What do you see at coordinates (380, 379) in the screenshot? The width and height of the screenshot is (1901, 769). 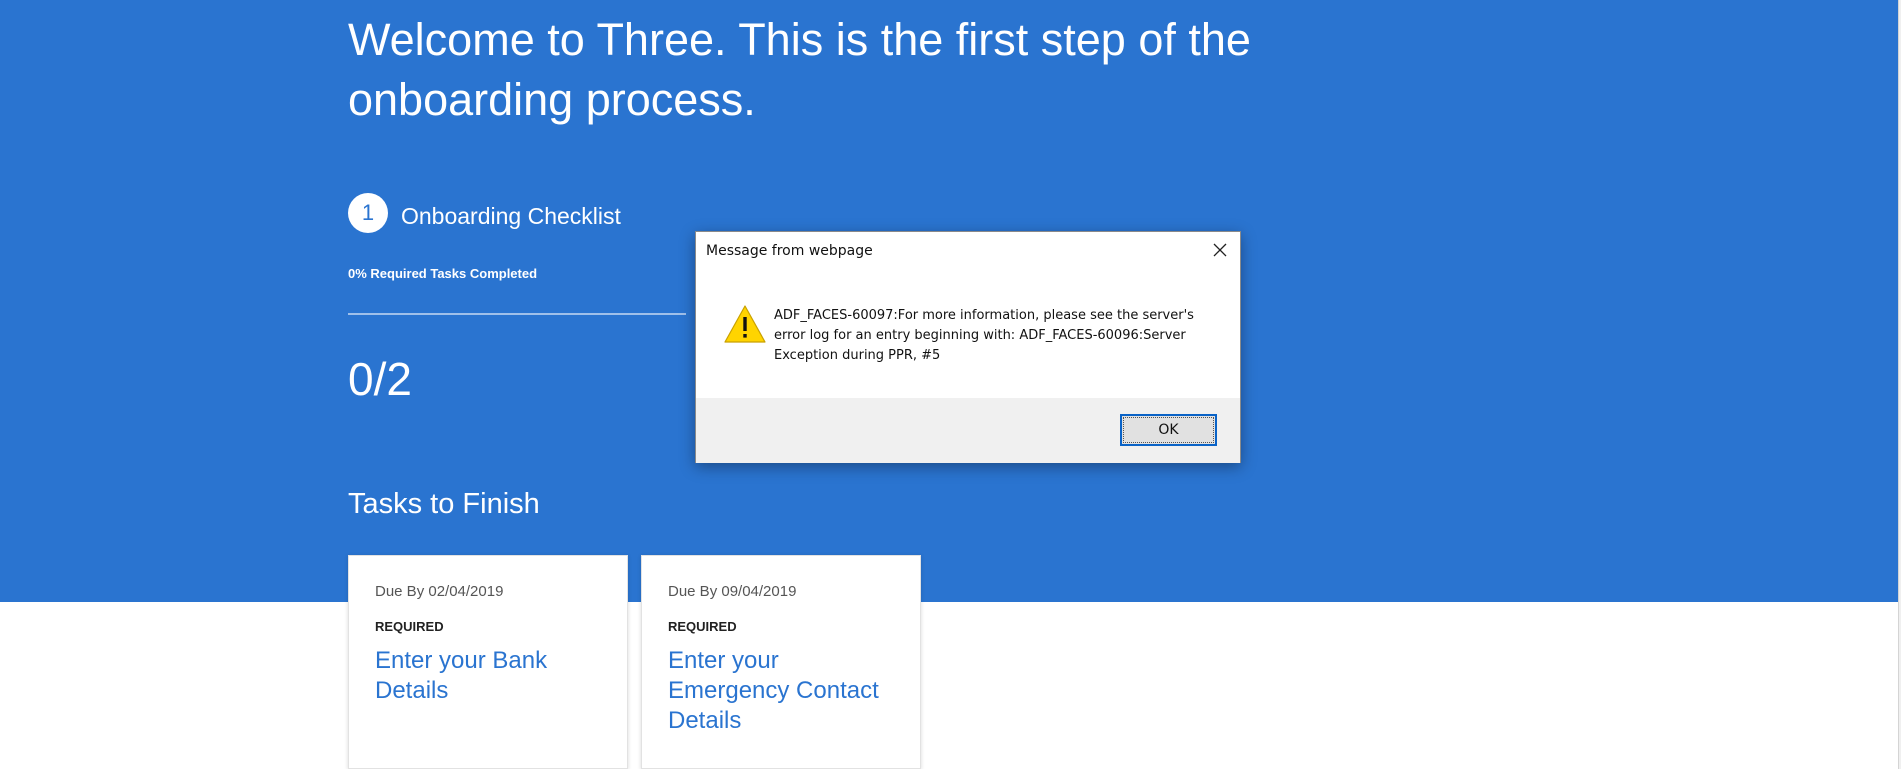 I see `task-count: 0/2` at bounding box center [380, 379].